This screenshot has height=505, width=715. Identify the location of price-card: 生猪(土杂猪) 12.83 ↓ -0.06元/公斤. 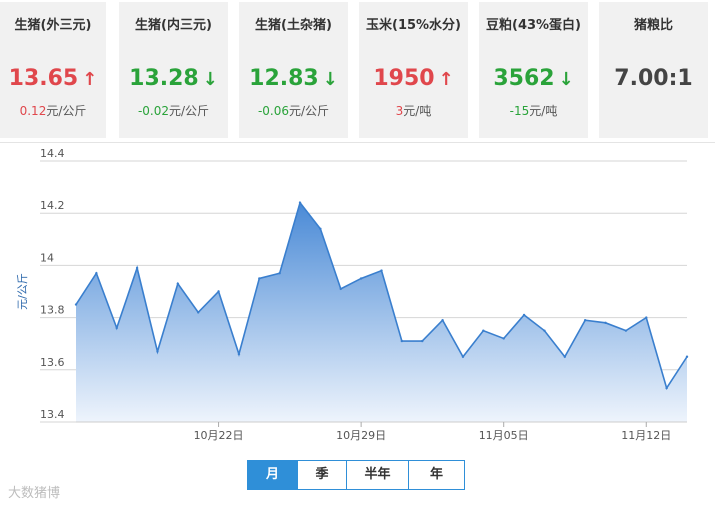
(293, 70).